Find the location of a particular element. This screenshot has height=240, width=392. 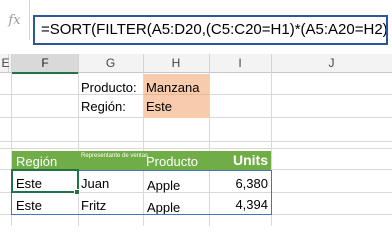

column-header-h: H is located at coordinates (176, 63).